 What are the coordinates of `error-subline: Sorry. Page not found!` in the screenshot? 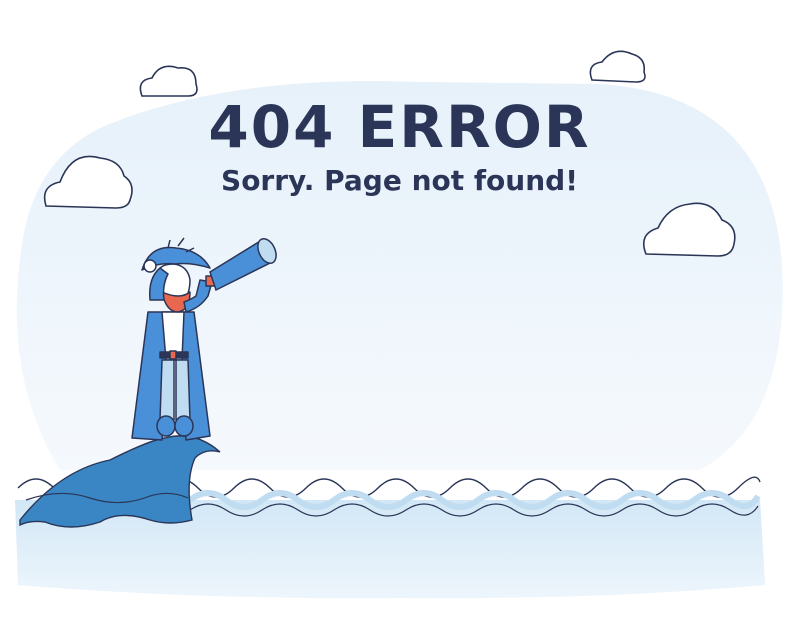 It's located at (399, 180).